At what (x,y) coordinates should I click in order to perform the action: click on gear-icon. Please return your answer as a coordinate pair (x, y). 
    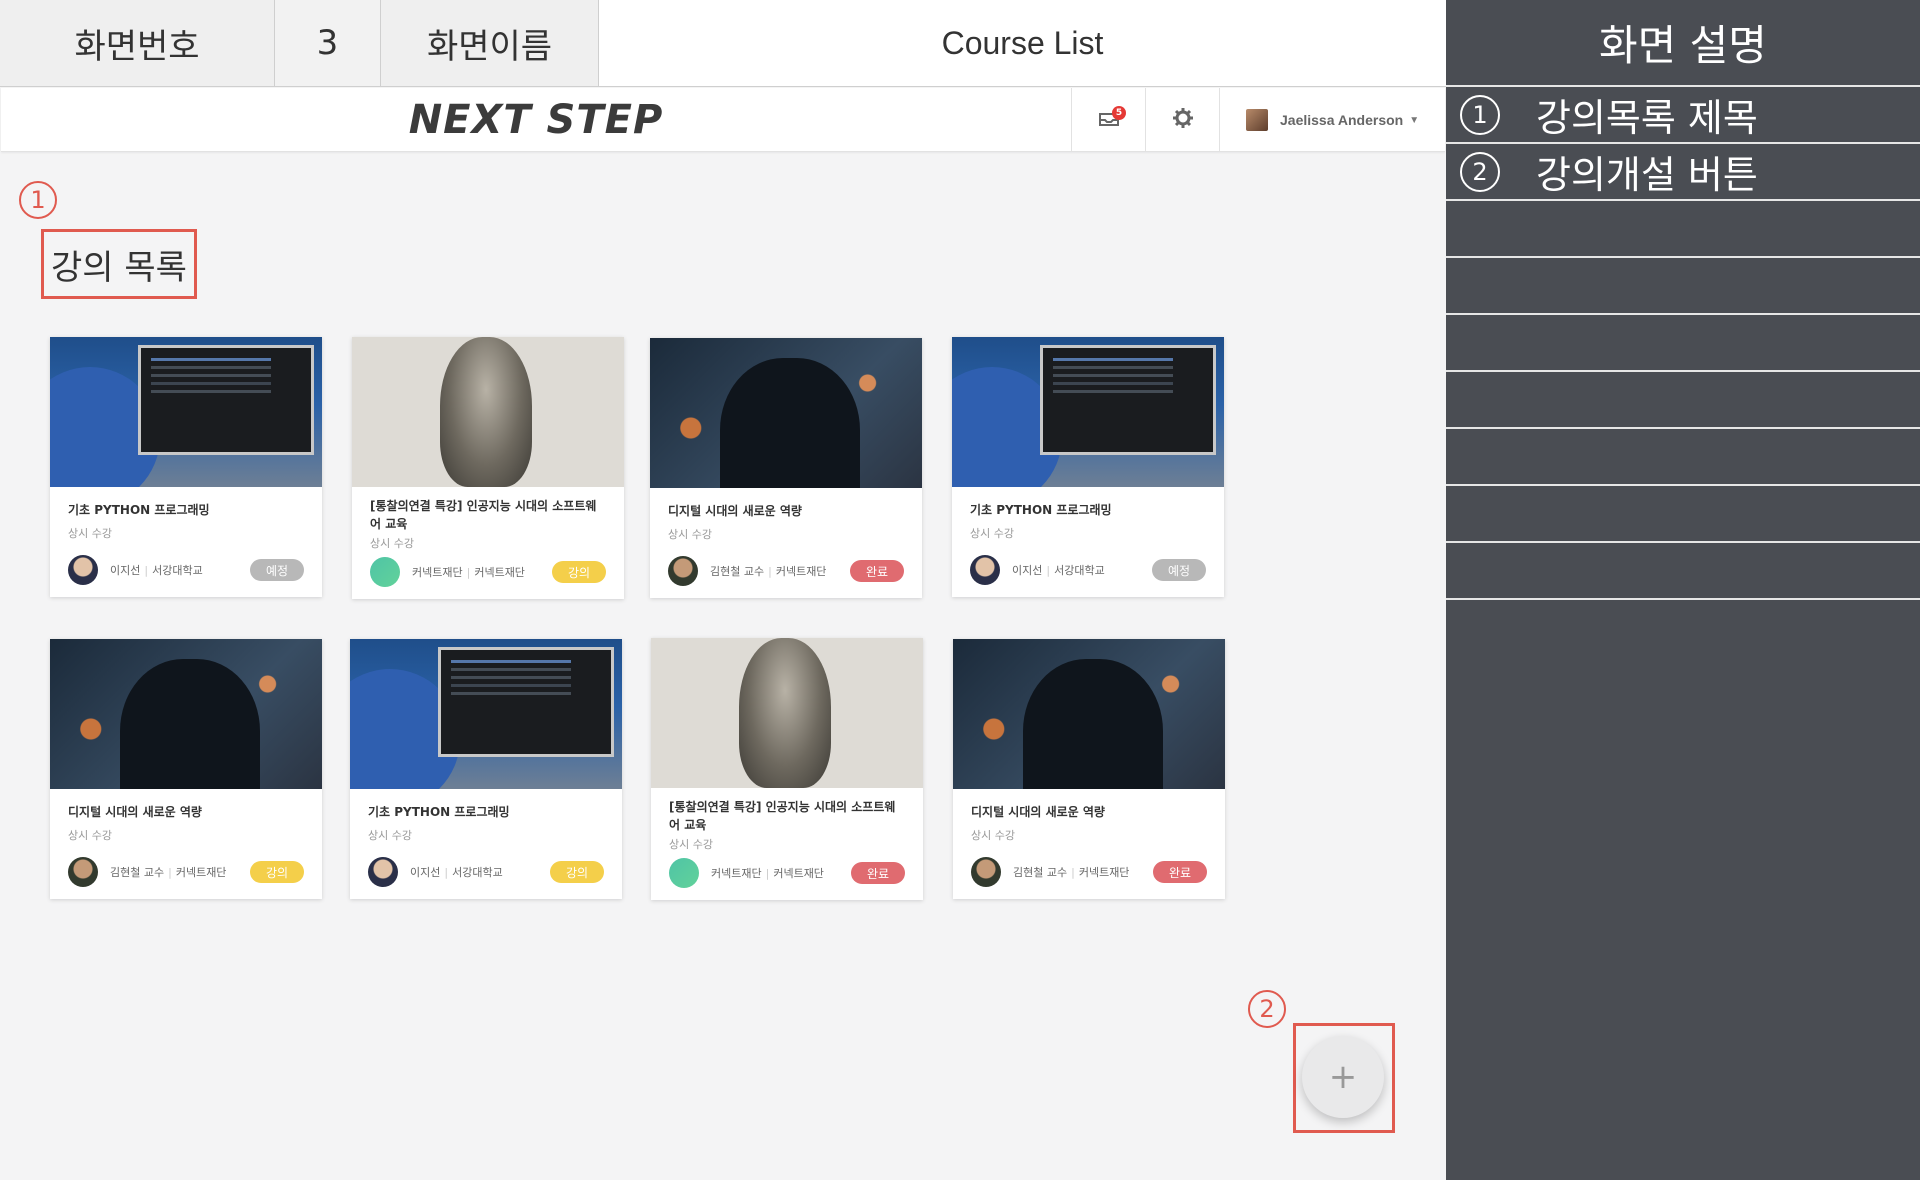
    Looking at the image, I should click on (1183, 120).